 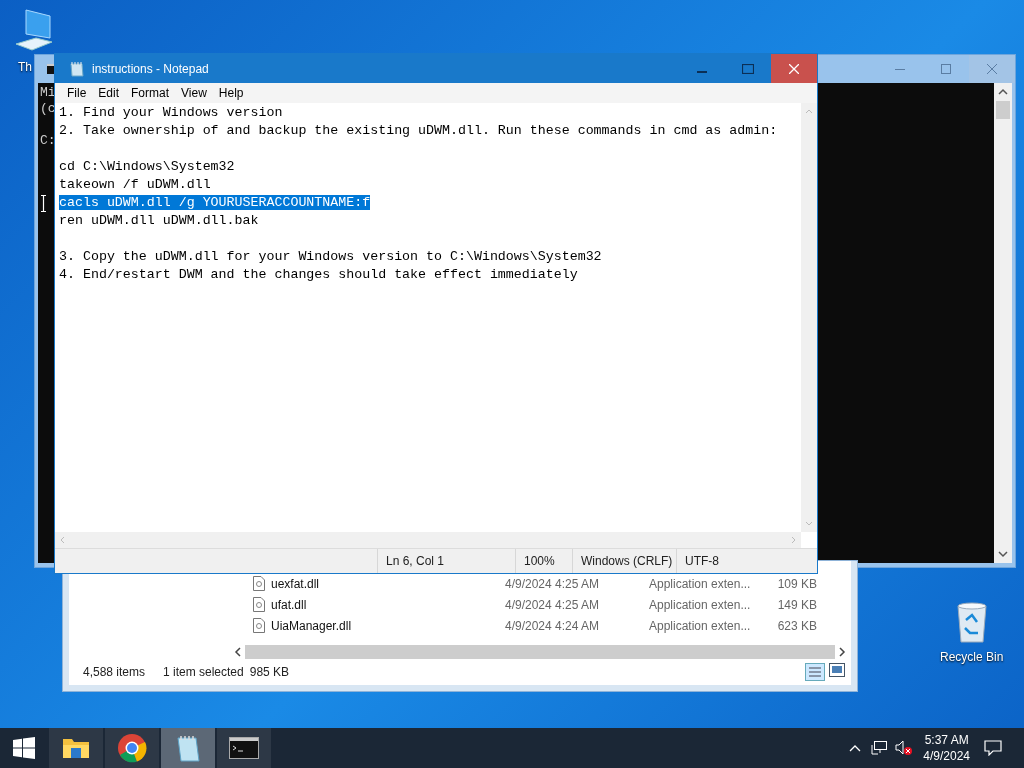 What do you see at coordinates (879, 748) in the screenshot?
I see `network-icon` at bounding box center [879, 748].